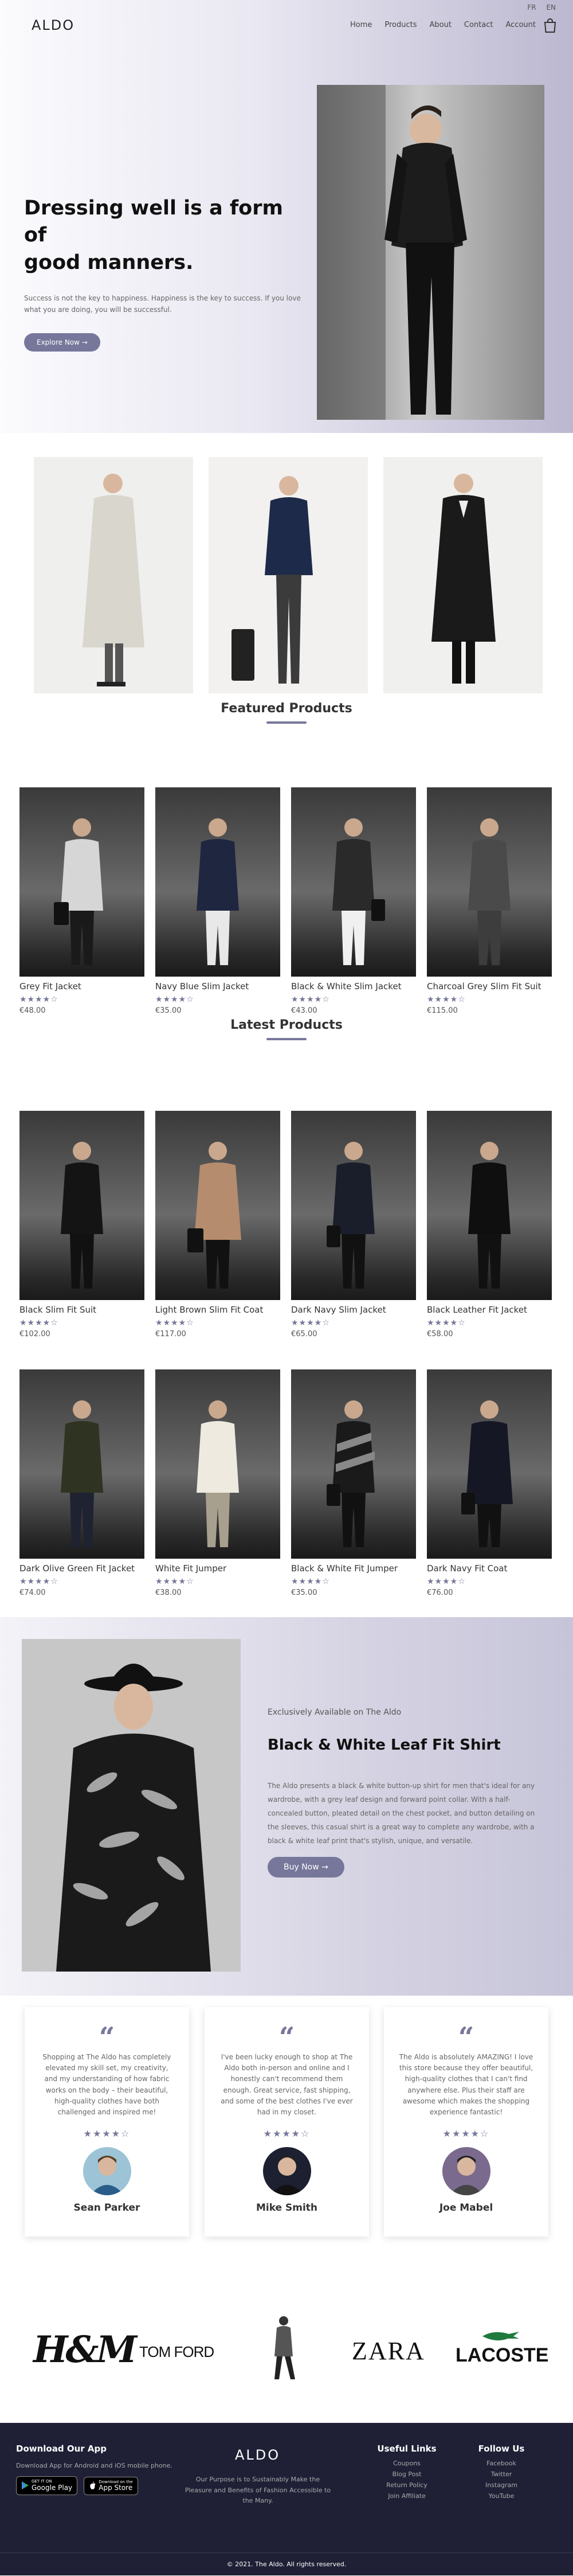  Describe the element at coordinates (62, 343) in the screenshot. I see `explore-now-button: Explore Now →` at that location.